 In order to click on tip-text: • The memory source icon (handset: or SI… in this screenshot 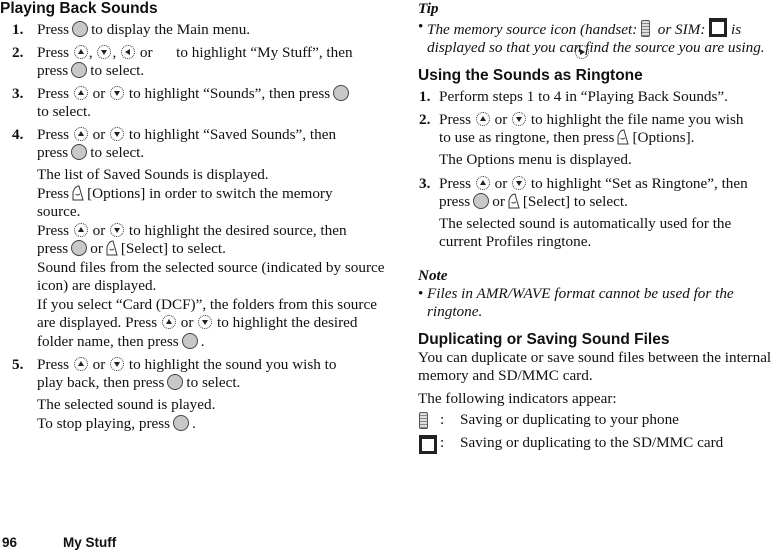, I will do `click(591, 37)`.